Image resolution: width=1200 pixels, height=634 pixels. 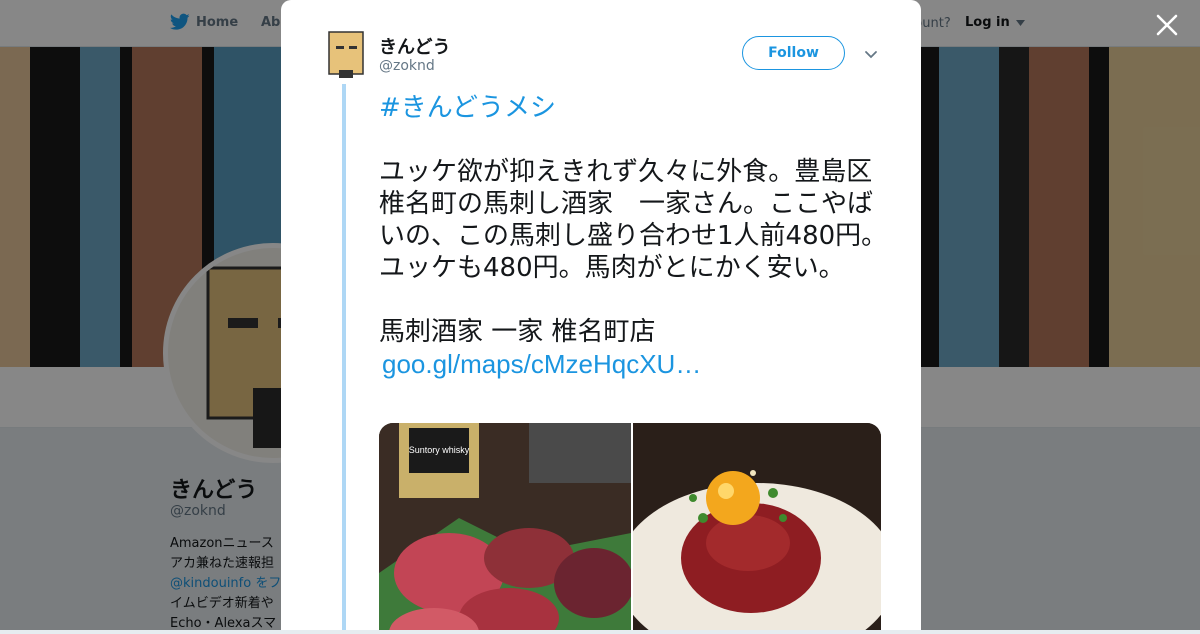 I want to click on author-avatar, so click(x=346, y=55).